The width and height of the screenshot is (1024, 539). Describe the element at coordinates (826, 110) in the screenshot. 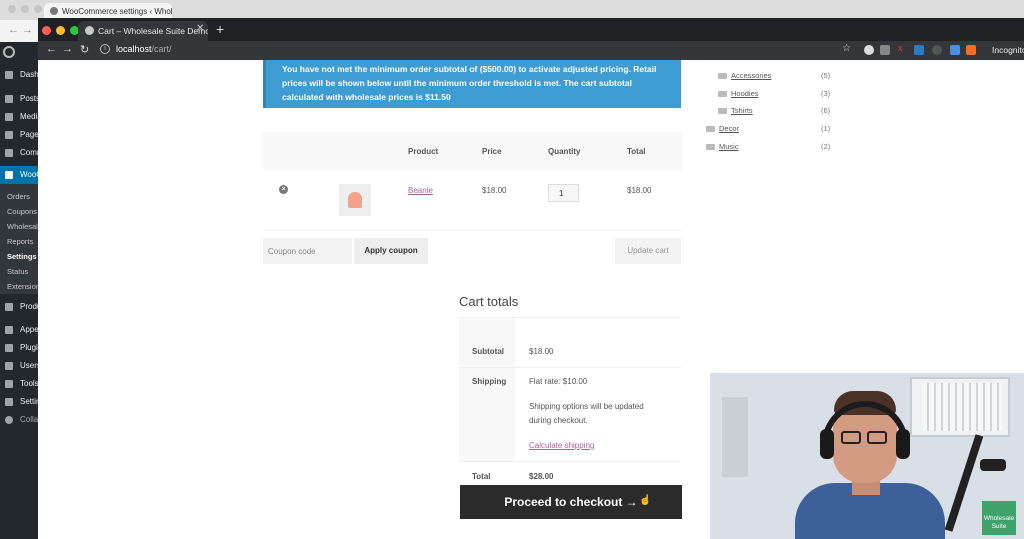

I see `category-count: (6)` at that location.